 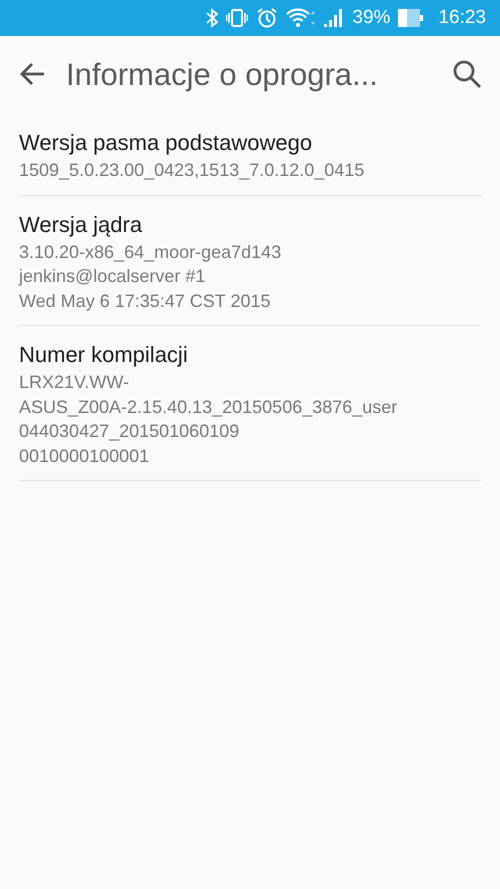 I want to click on item-value: LRX21V.WW-, so click(x=74, y=382).